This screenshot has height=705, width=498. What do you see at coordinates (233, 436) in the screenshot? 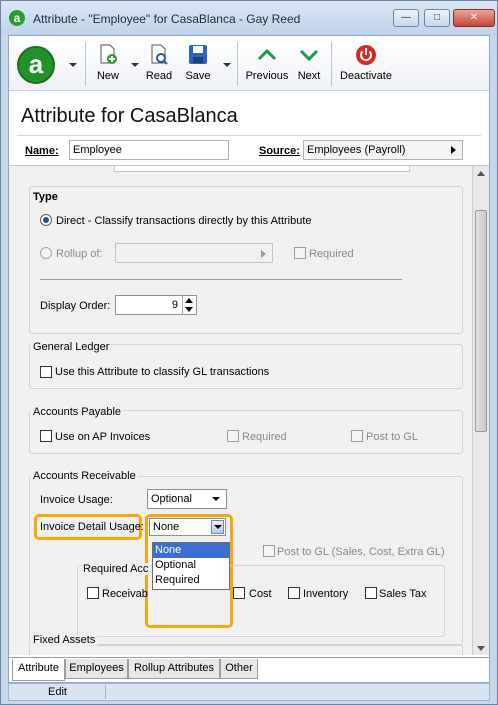
I see `ap-required-checkbox` at bounding box center [233, 436].